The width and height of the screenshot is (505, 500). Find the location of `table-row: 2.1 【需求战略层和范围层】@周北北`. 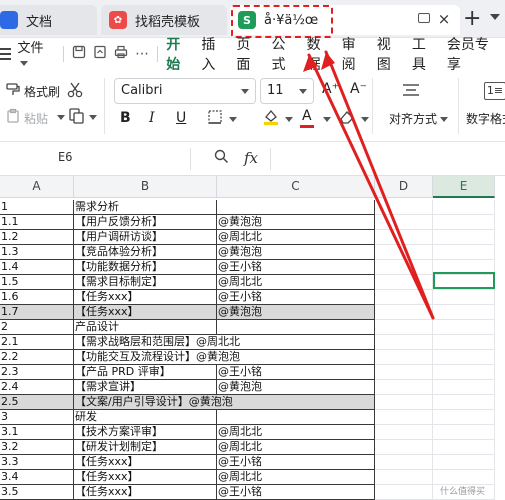

table-row: 2.1 【需求战略层和范围层】@周北北 is located at coordinates (252, 342).